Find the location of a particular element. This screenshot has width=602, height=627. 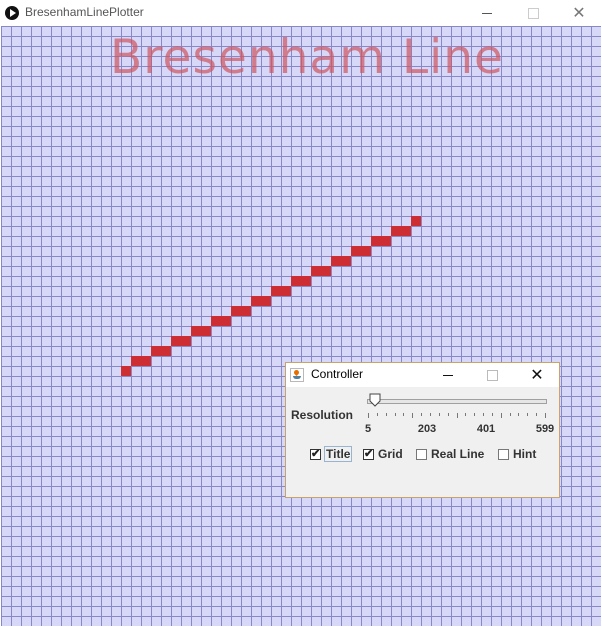

canvas-title: Bresenham Line is located at coordinates (307, 57).